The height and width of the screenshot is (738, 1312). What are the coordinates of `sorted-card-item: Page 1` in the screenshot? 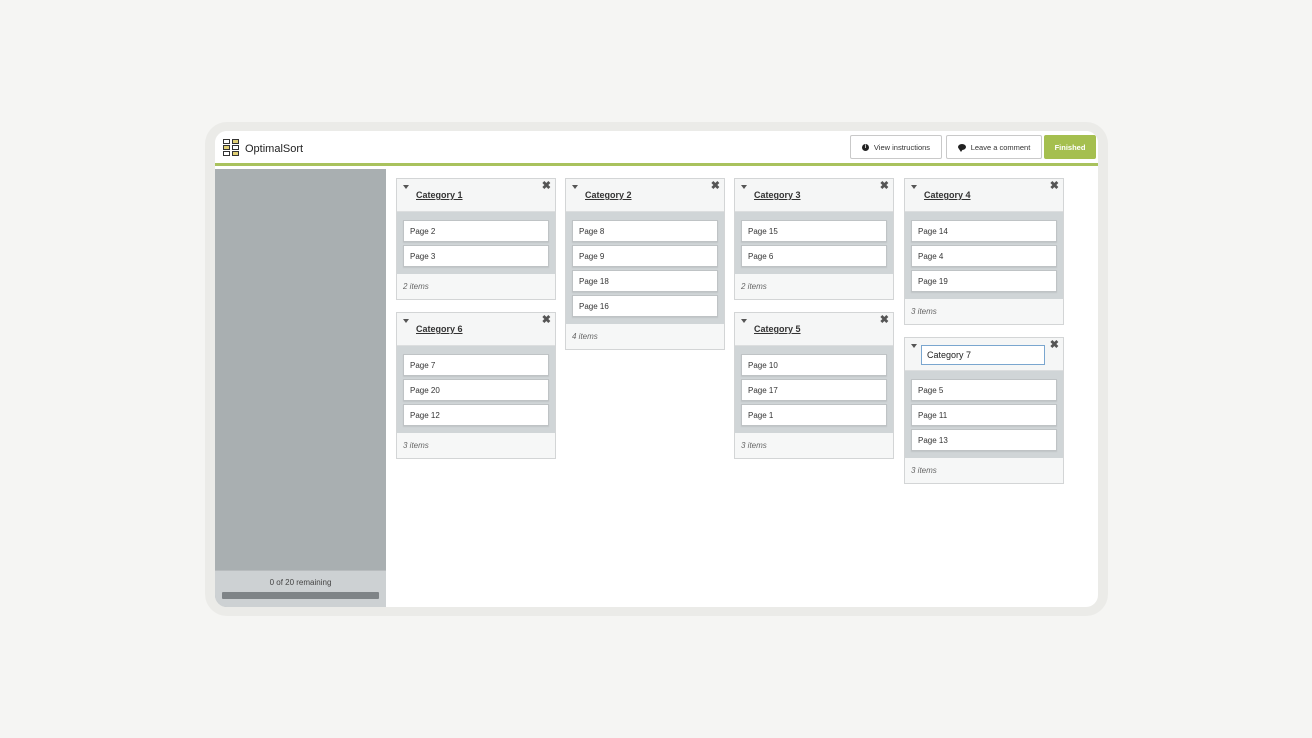 It's located at (814, 415).